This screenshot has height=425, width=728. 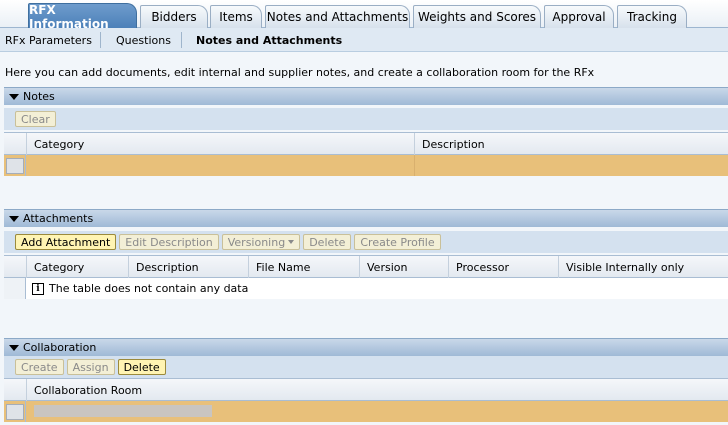 What do you see at coordinates (236, 16) in the screenshot?
I see `tab-items: Items` at bounding box center [236, 16].